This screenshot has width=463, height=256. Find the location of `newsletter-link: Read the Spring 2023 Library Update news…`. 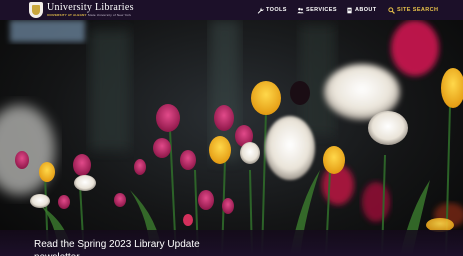

newsletter-link: Read the Spring 2023 Library Update news… is located at coordinates (134, 247).